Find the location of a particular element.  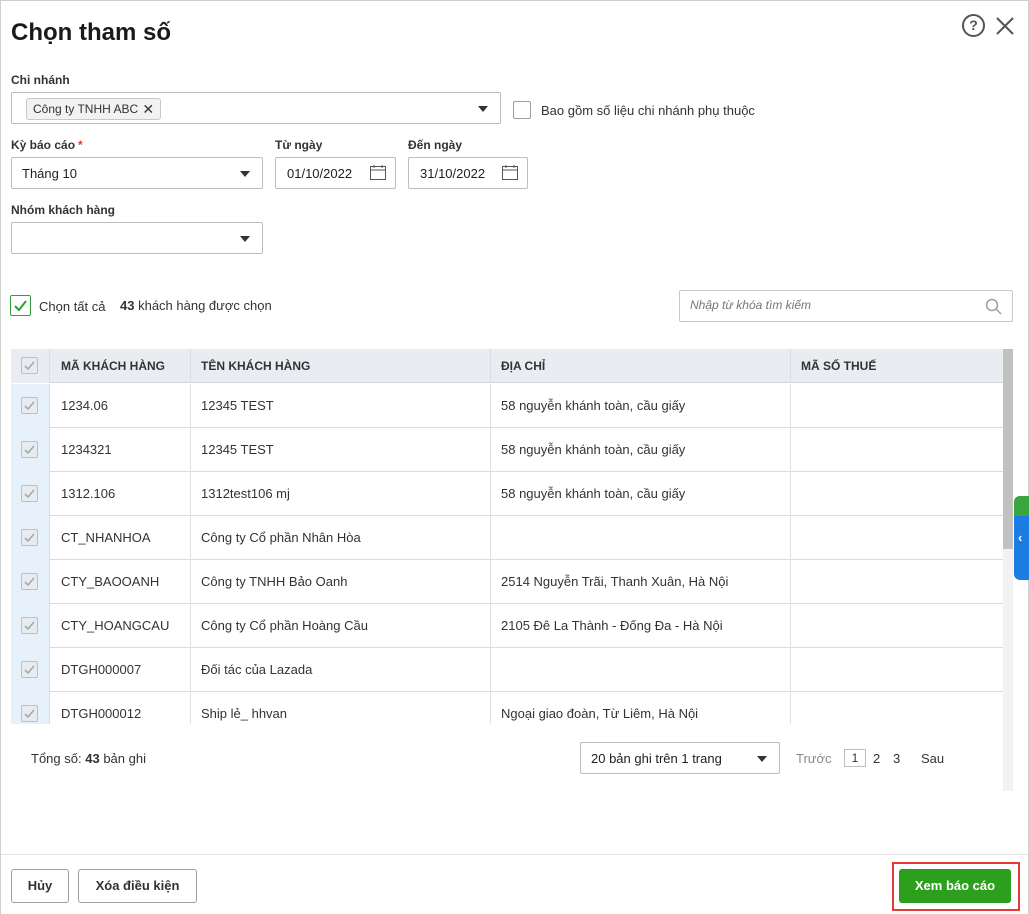

total-count: 43 is located at coordinates (92, 758).